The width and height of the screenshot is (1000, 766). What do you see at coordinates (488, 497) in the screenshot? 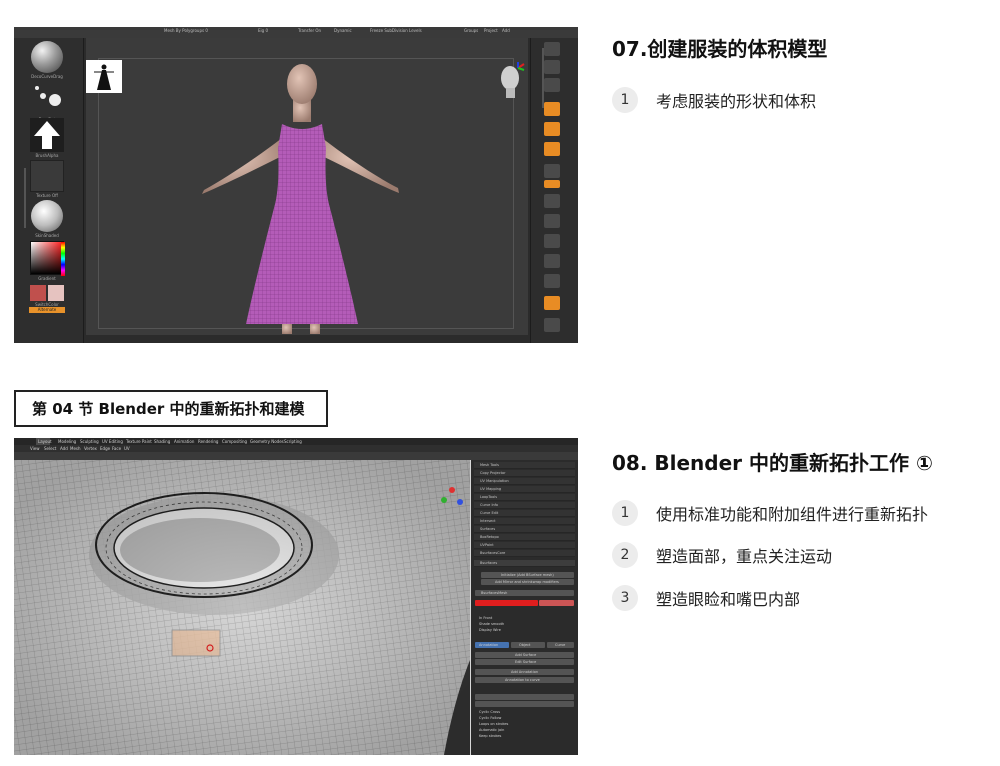
I see `panel-row-label: LoopTools` at bounding box center [488, 497].